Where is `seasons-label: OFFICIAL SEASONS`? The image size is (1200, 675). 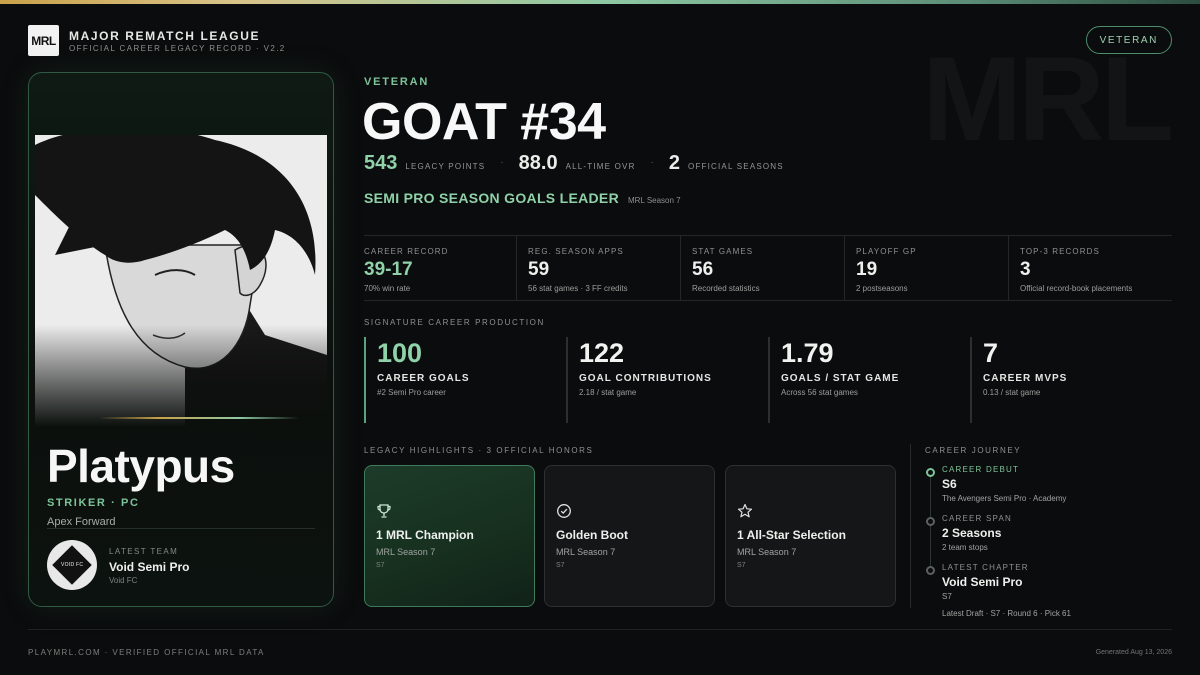 seasons-label: OFFICIAL SEASONS is located at coordinates (736, 166).